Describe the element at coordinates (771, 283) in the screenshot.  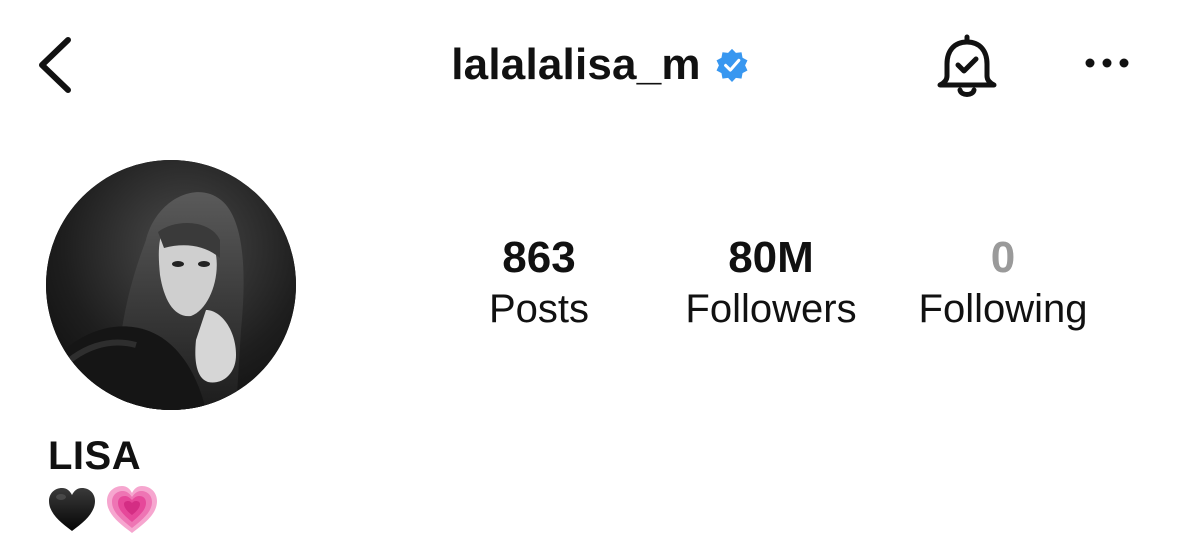
I see `followers-stat: 80M Followers` at that location.